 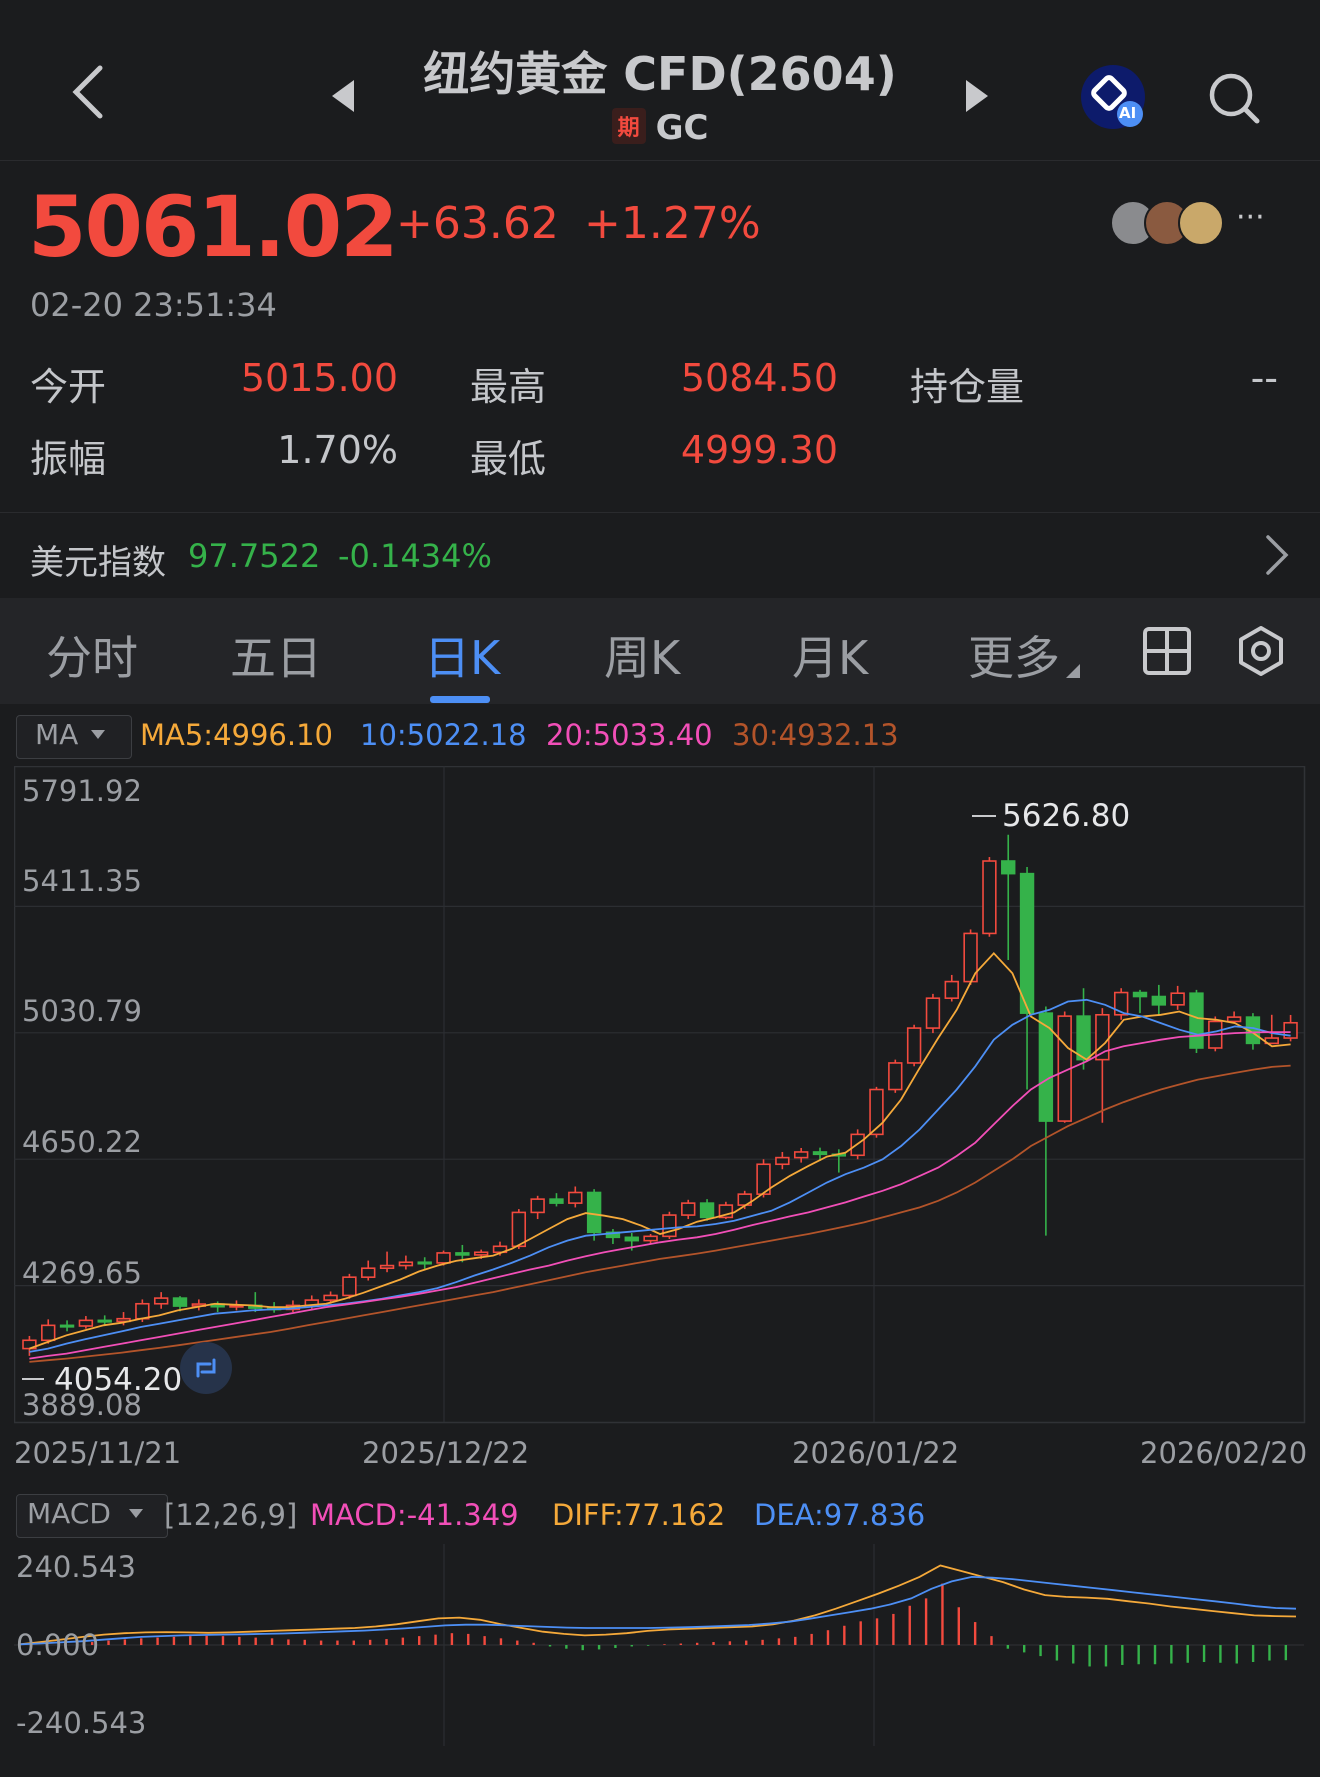 I want to click on more-options-button: ···, so click(x=1250, y=217).